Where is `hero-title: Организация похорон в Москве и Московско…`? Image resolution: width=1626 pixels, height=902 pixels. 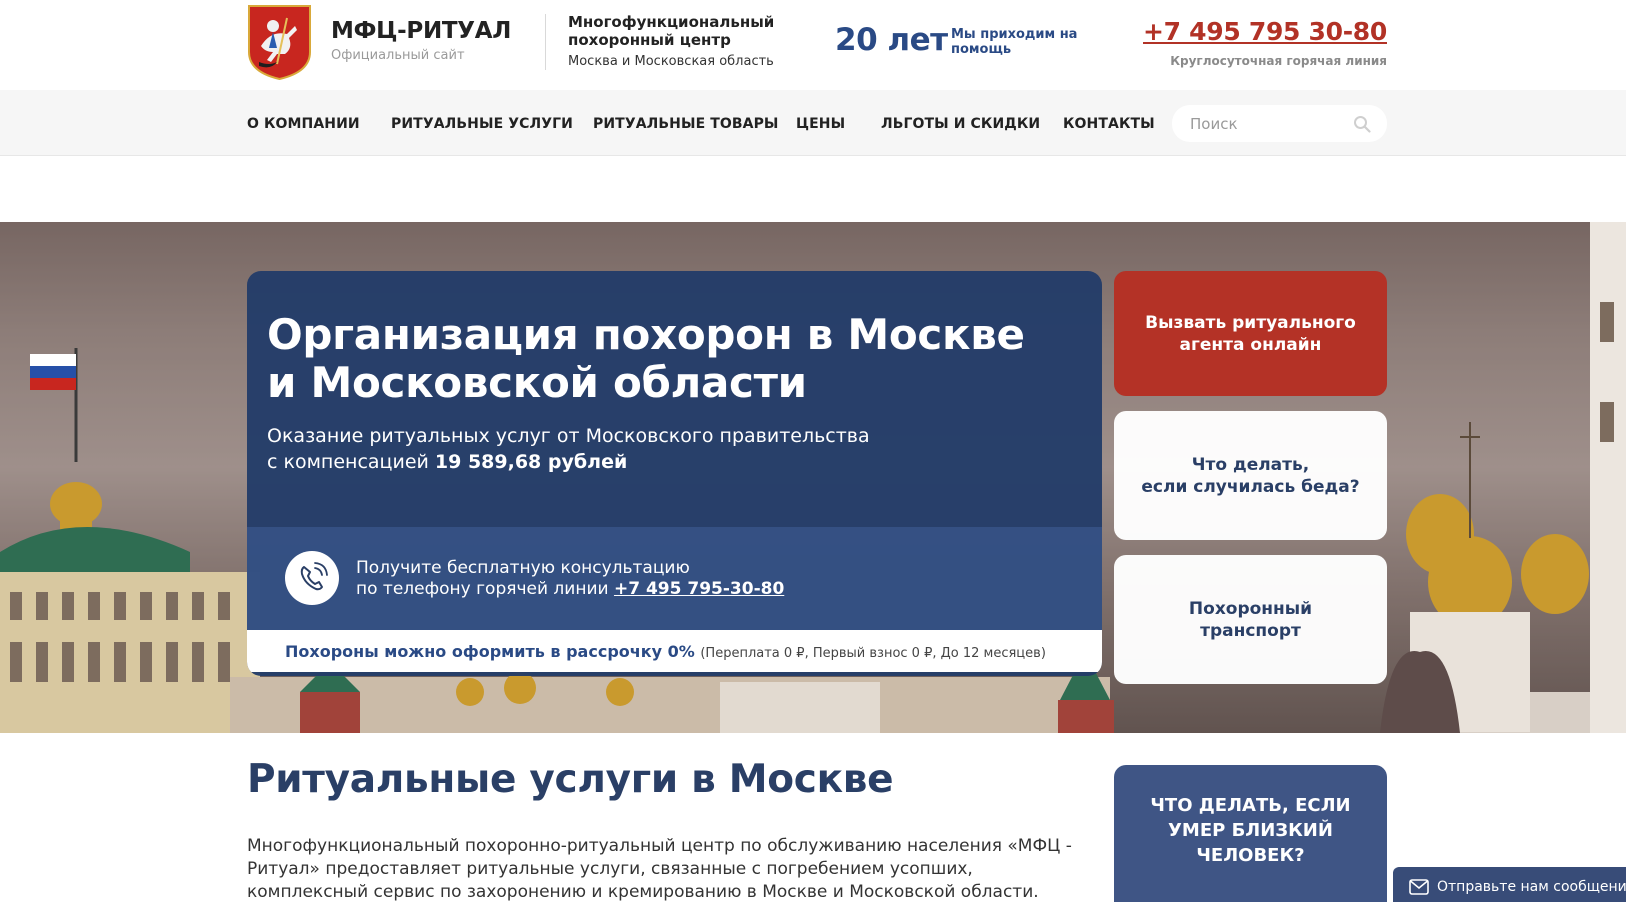 hero-title: Организация похорон в Москве и Московско… is located at coordinates (646, 358).